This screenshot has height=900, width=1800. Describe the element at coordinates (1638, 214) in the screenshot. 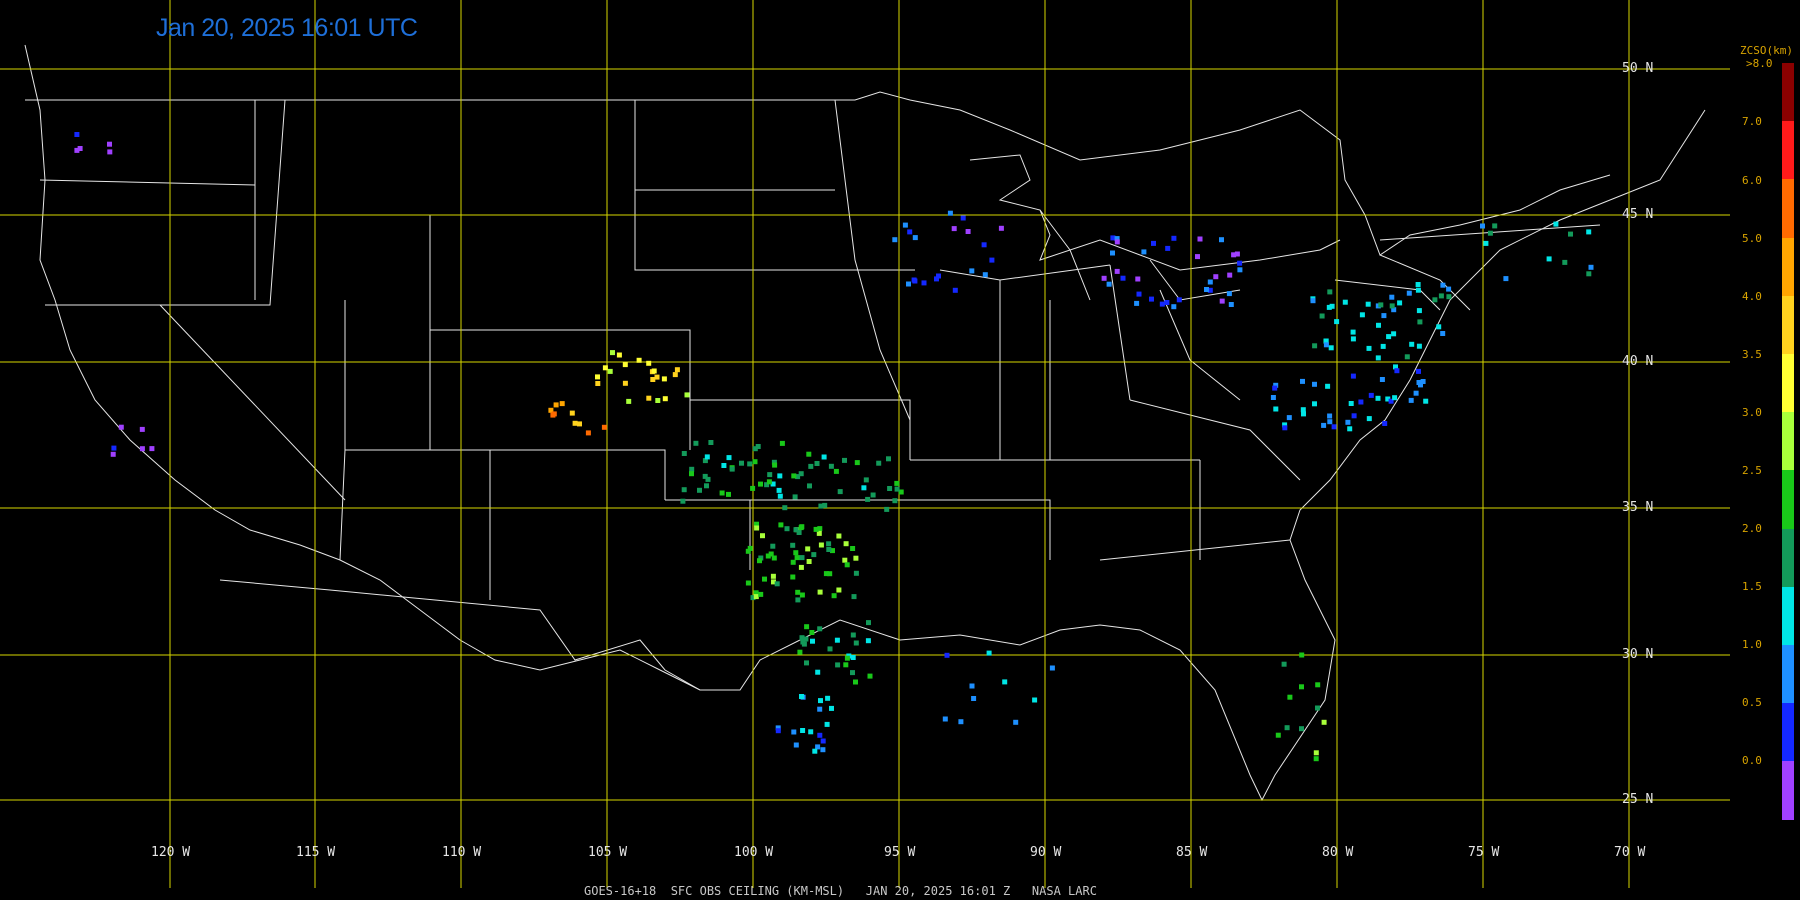

I see `lat-label-45n: 45 N` at that location.